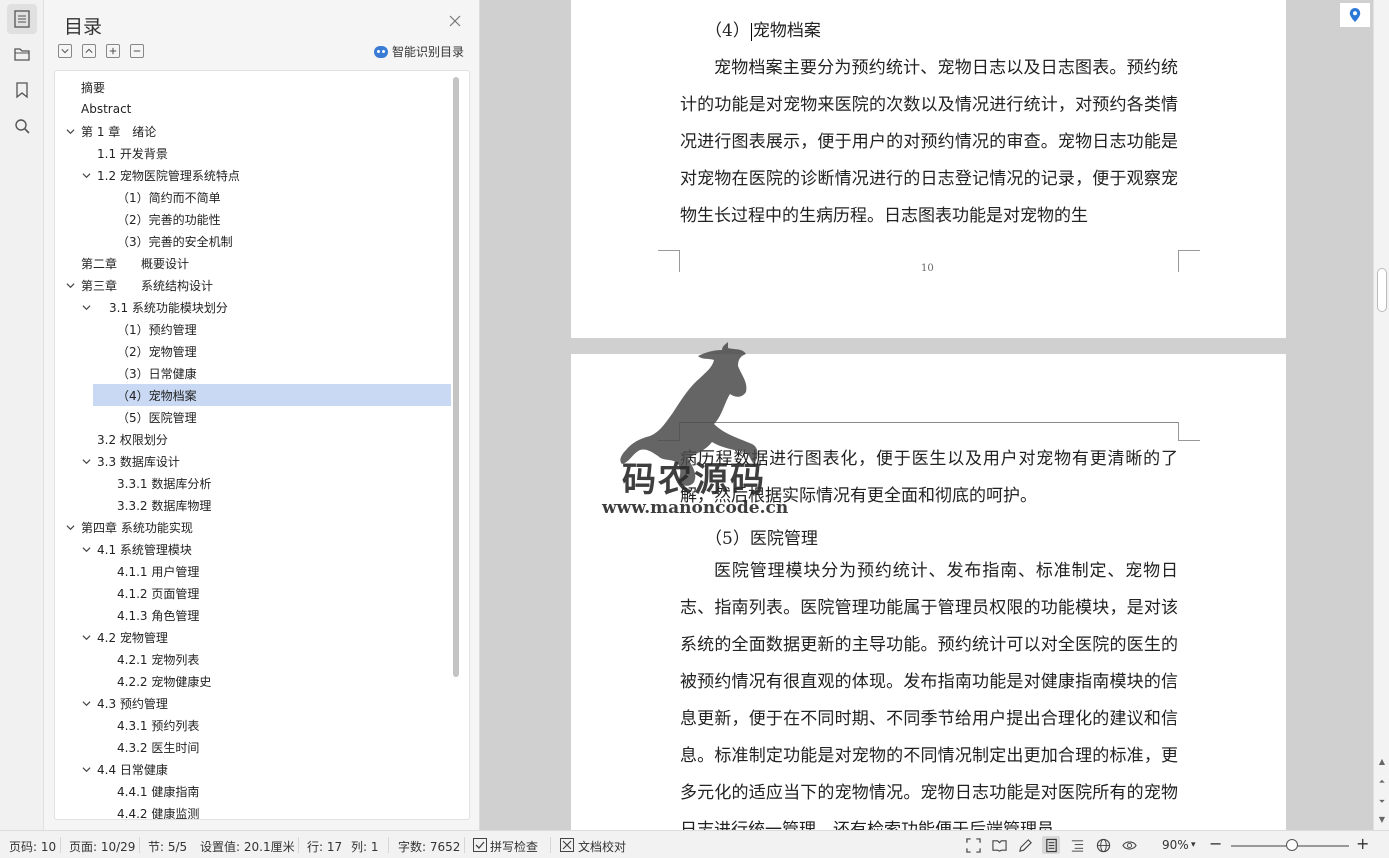  What do you see at coordinates (456, 377) in the screenshot?
I see `toc-scrollbar` at bounding box center [456, 377].